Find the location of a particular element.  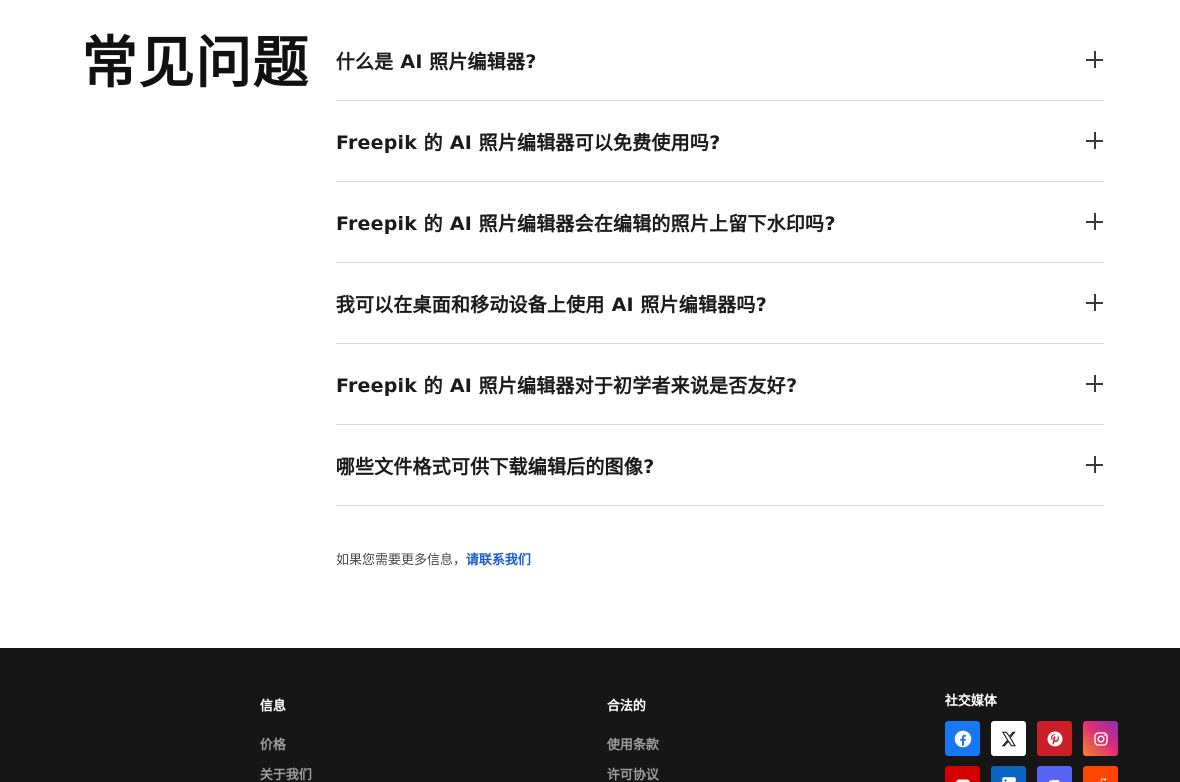

pinterest-icon is located at coordinates (1054, 738).